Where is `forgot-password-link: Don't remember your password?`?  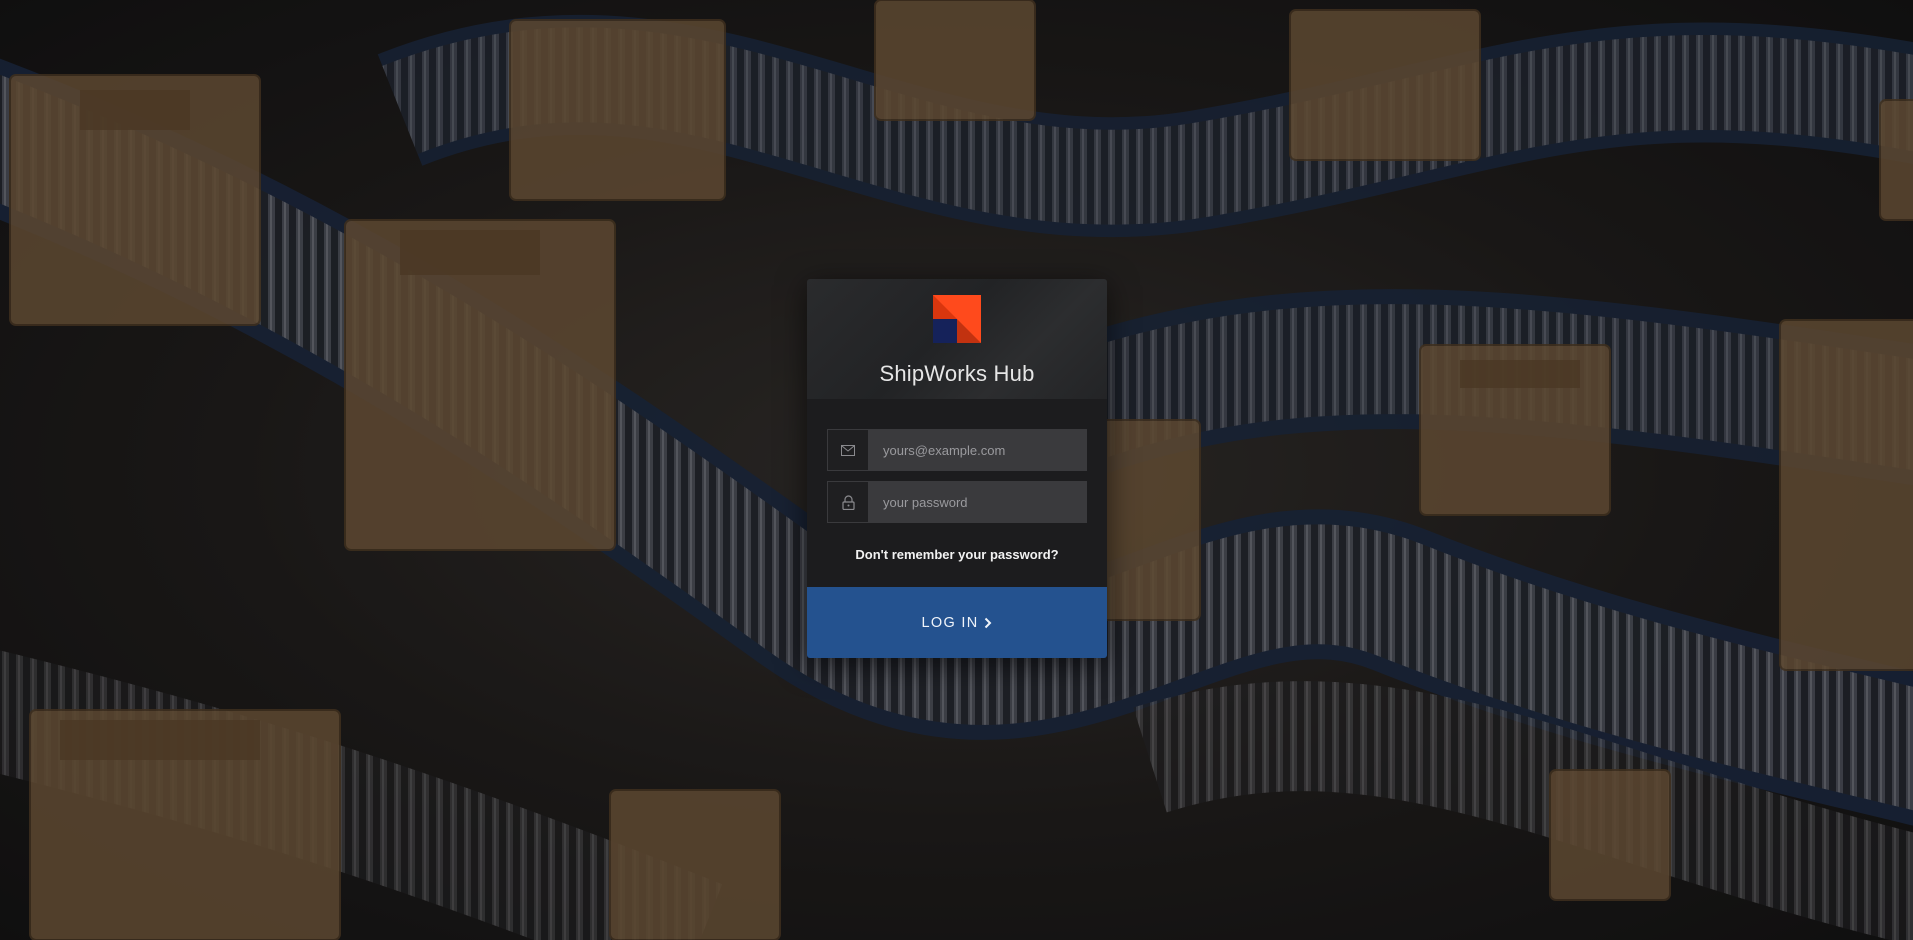
forgot-password-link: Don't remember your password? is located at coordinates (957, 554).